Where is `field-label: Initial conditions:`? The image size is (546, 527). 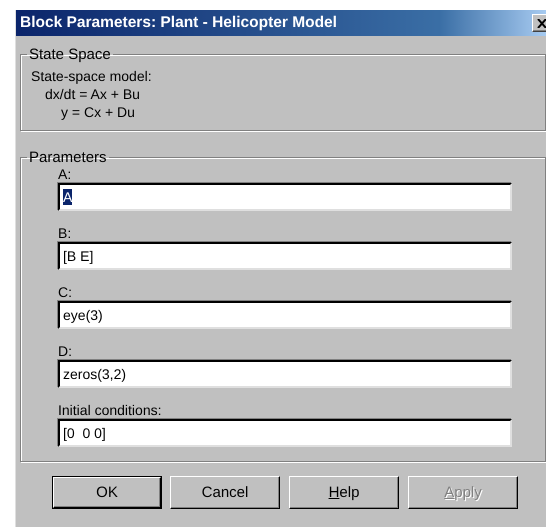
field-label: Initial conditions: is located at coordinates (110, 410).